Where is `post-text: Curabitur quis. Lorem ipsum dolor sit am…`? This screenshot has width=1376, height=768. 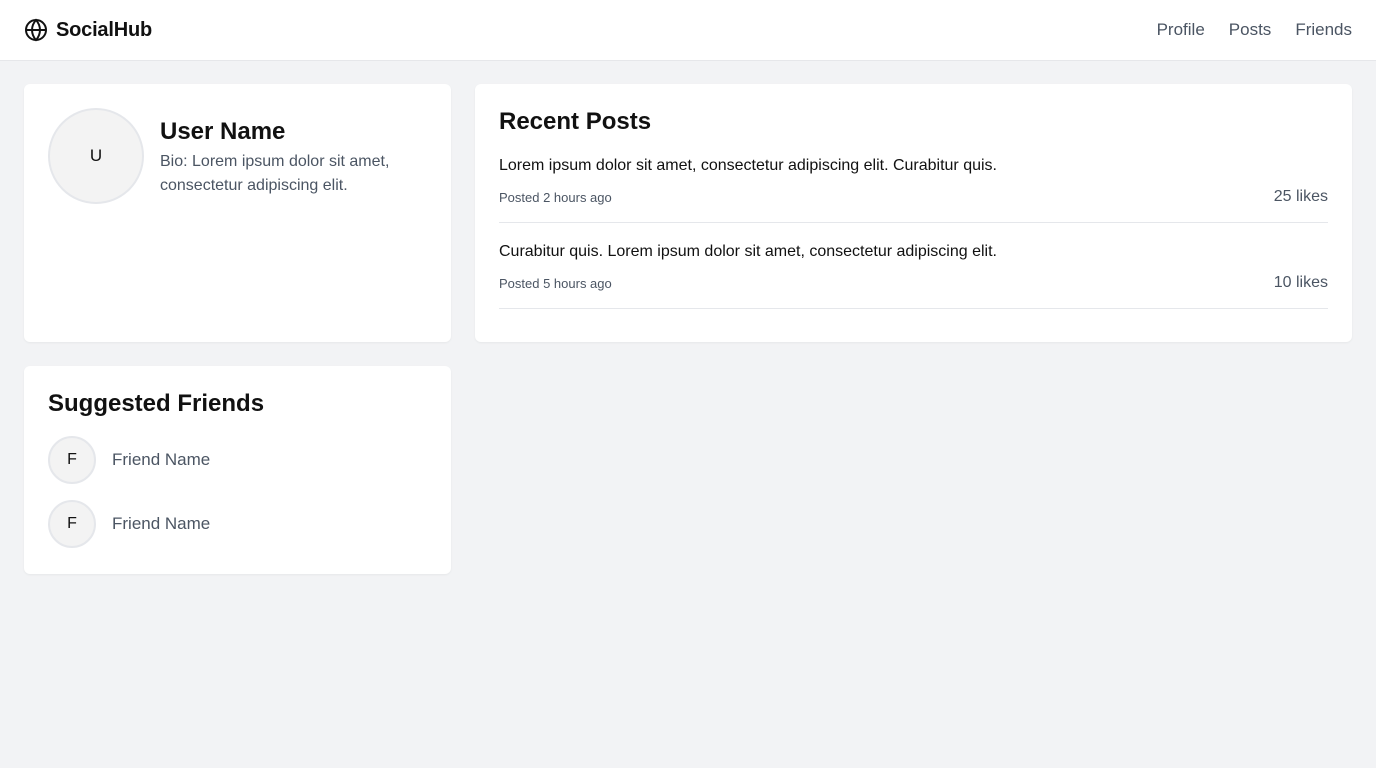 post-text: Curabitur quis. Lorem ipsum dolor sit am… is located at coordinates (748, 251).